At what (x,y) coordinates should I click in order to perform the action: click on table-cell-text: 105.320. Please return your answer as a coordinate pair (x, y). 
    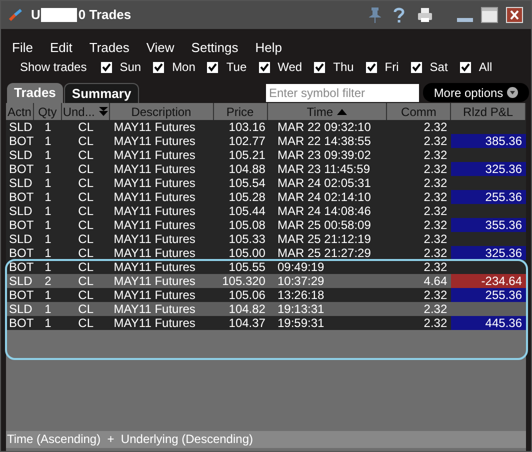
    Looking at the image, I should click on (243, 281).